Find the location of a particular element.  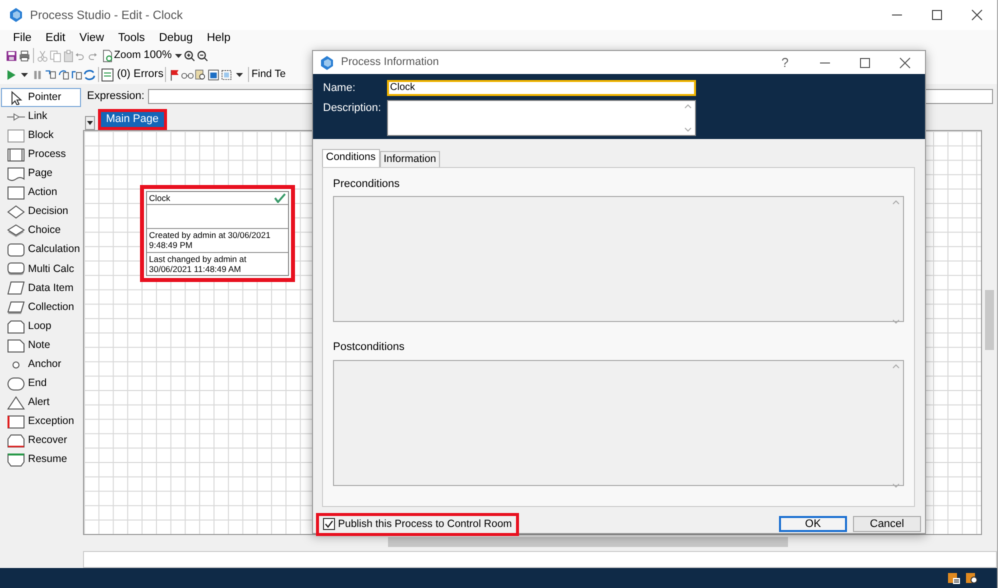

alert-shape-icon is located at coordinates (16, 403).